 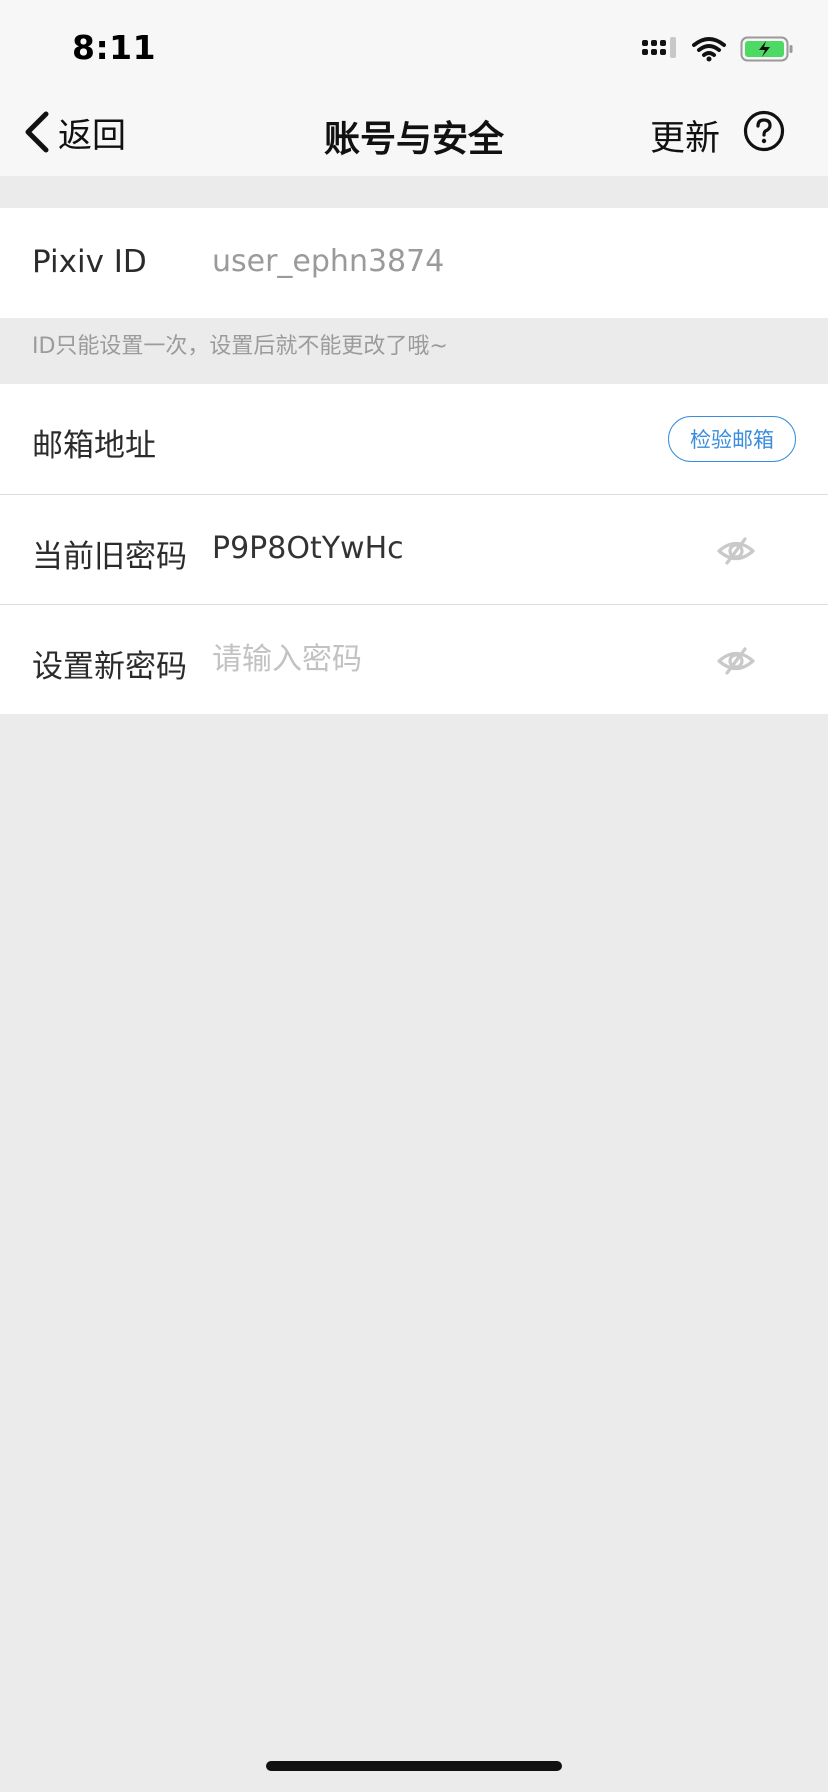 I want to click on home-indicator, so click(x=414, y=1766).